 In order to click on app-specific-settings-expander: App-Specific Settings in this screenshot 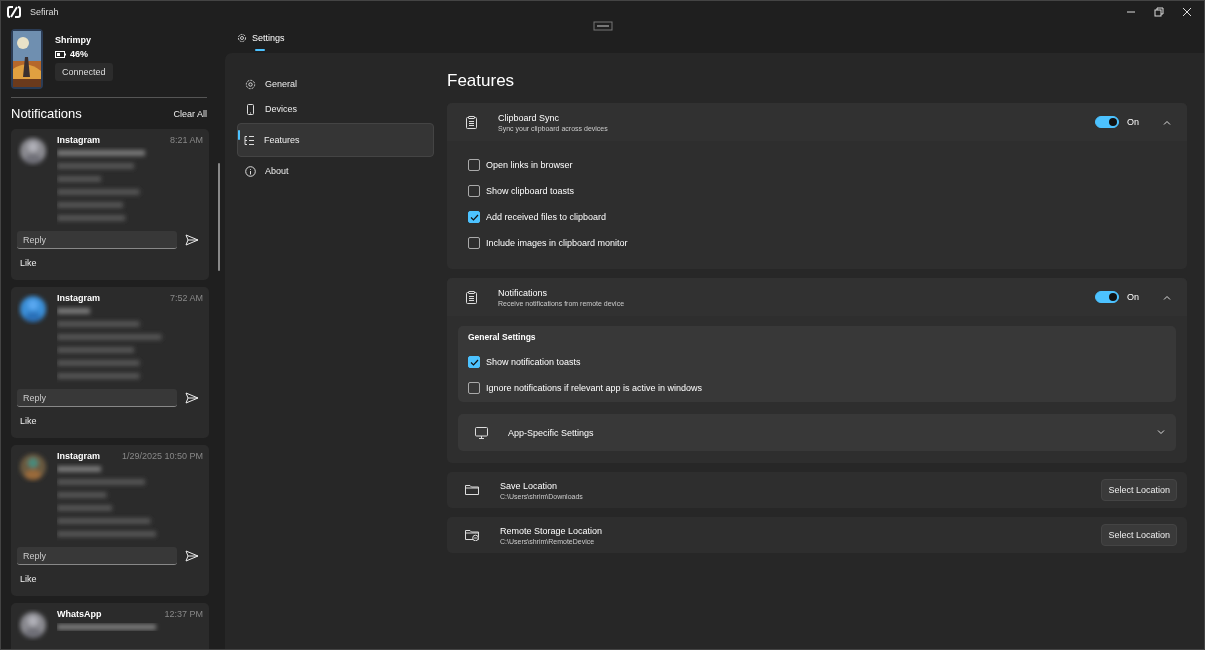, I will do `click(817, 432)`.